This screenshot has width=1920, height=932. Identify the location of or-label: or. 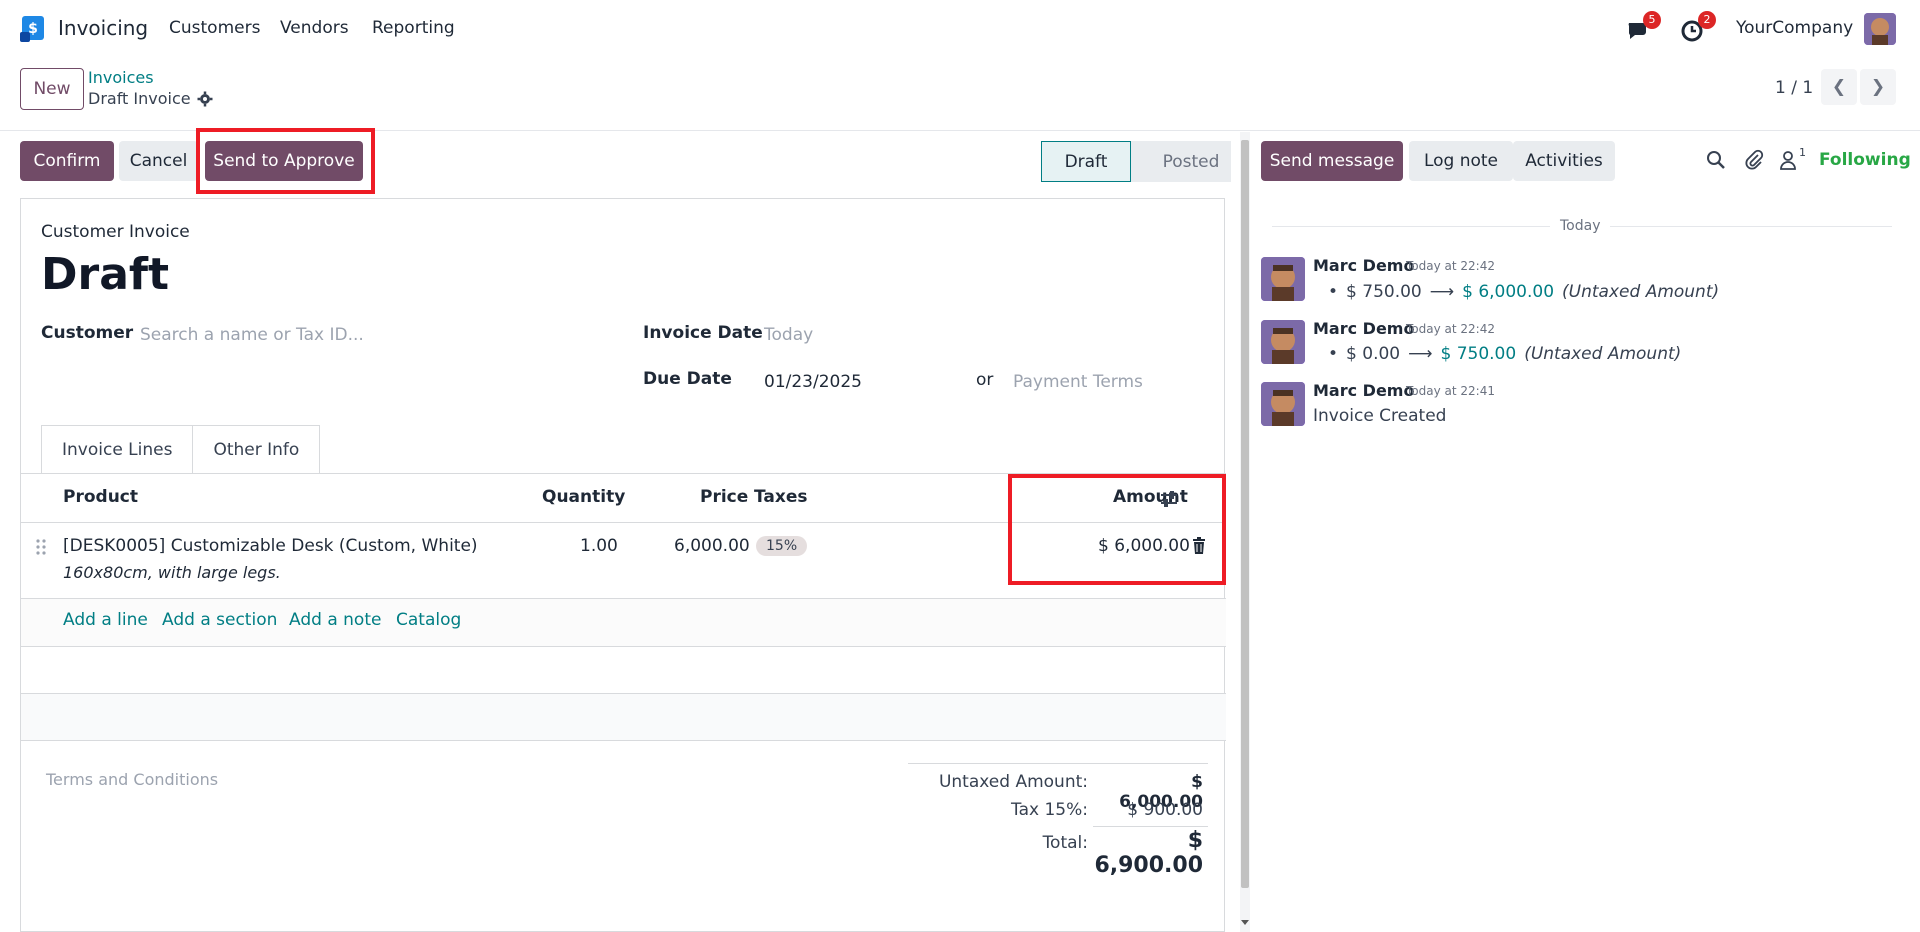
(985, 380).